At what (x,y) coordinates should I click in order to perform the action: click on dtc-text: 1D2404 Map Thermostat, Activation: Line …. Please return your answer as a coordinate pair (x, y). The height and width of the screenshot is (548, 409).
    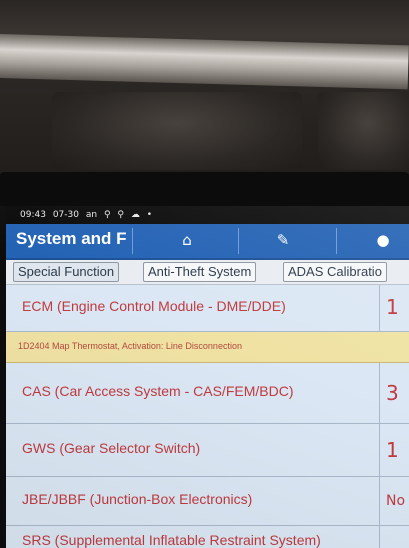
    Looking at the image, I should click on (130, 346).